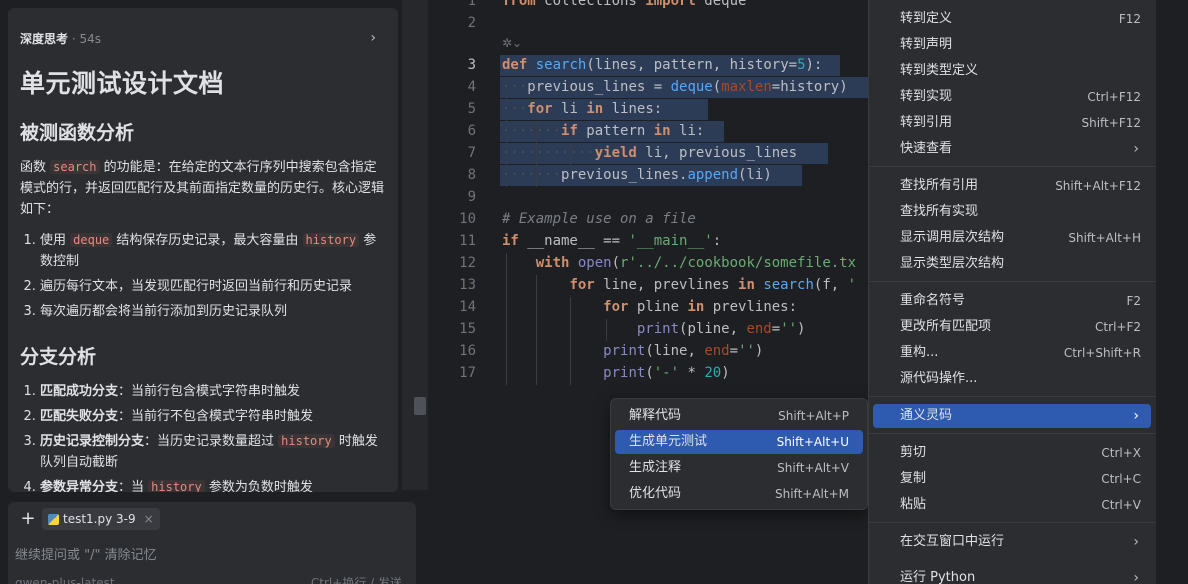 The width and height of the screenshot is (1188, 584). I want to click on inline-code: search, so click(75, 167).